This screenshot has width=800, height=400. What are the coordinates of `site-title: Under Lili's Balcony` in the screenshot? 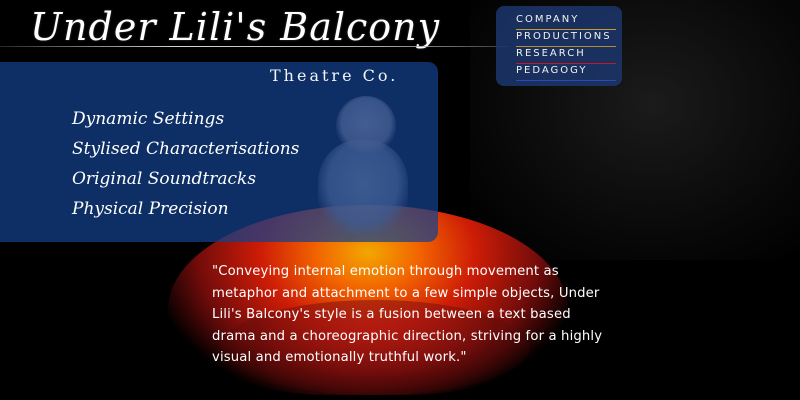 It's located at (235, 27).